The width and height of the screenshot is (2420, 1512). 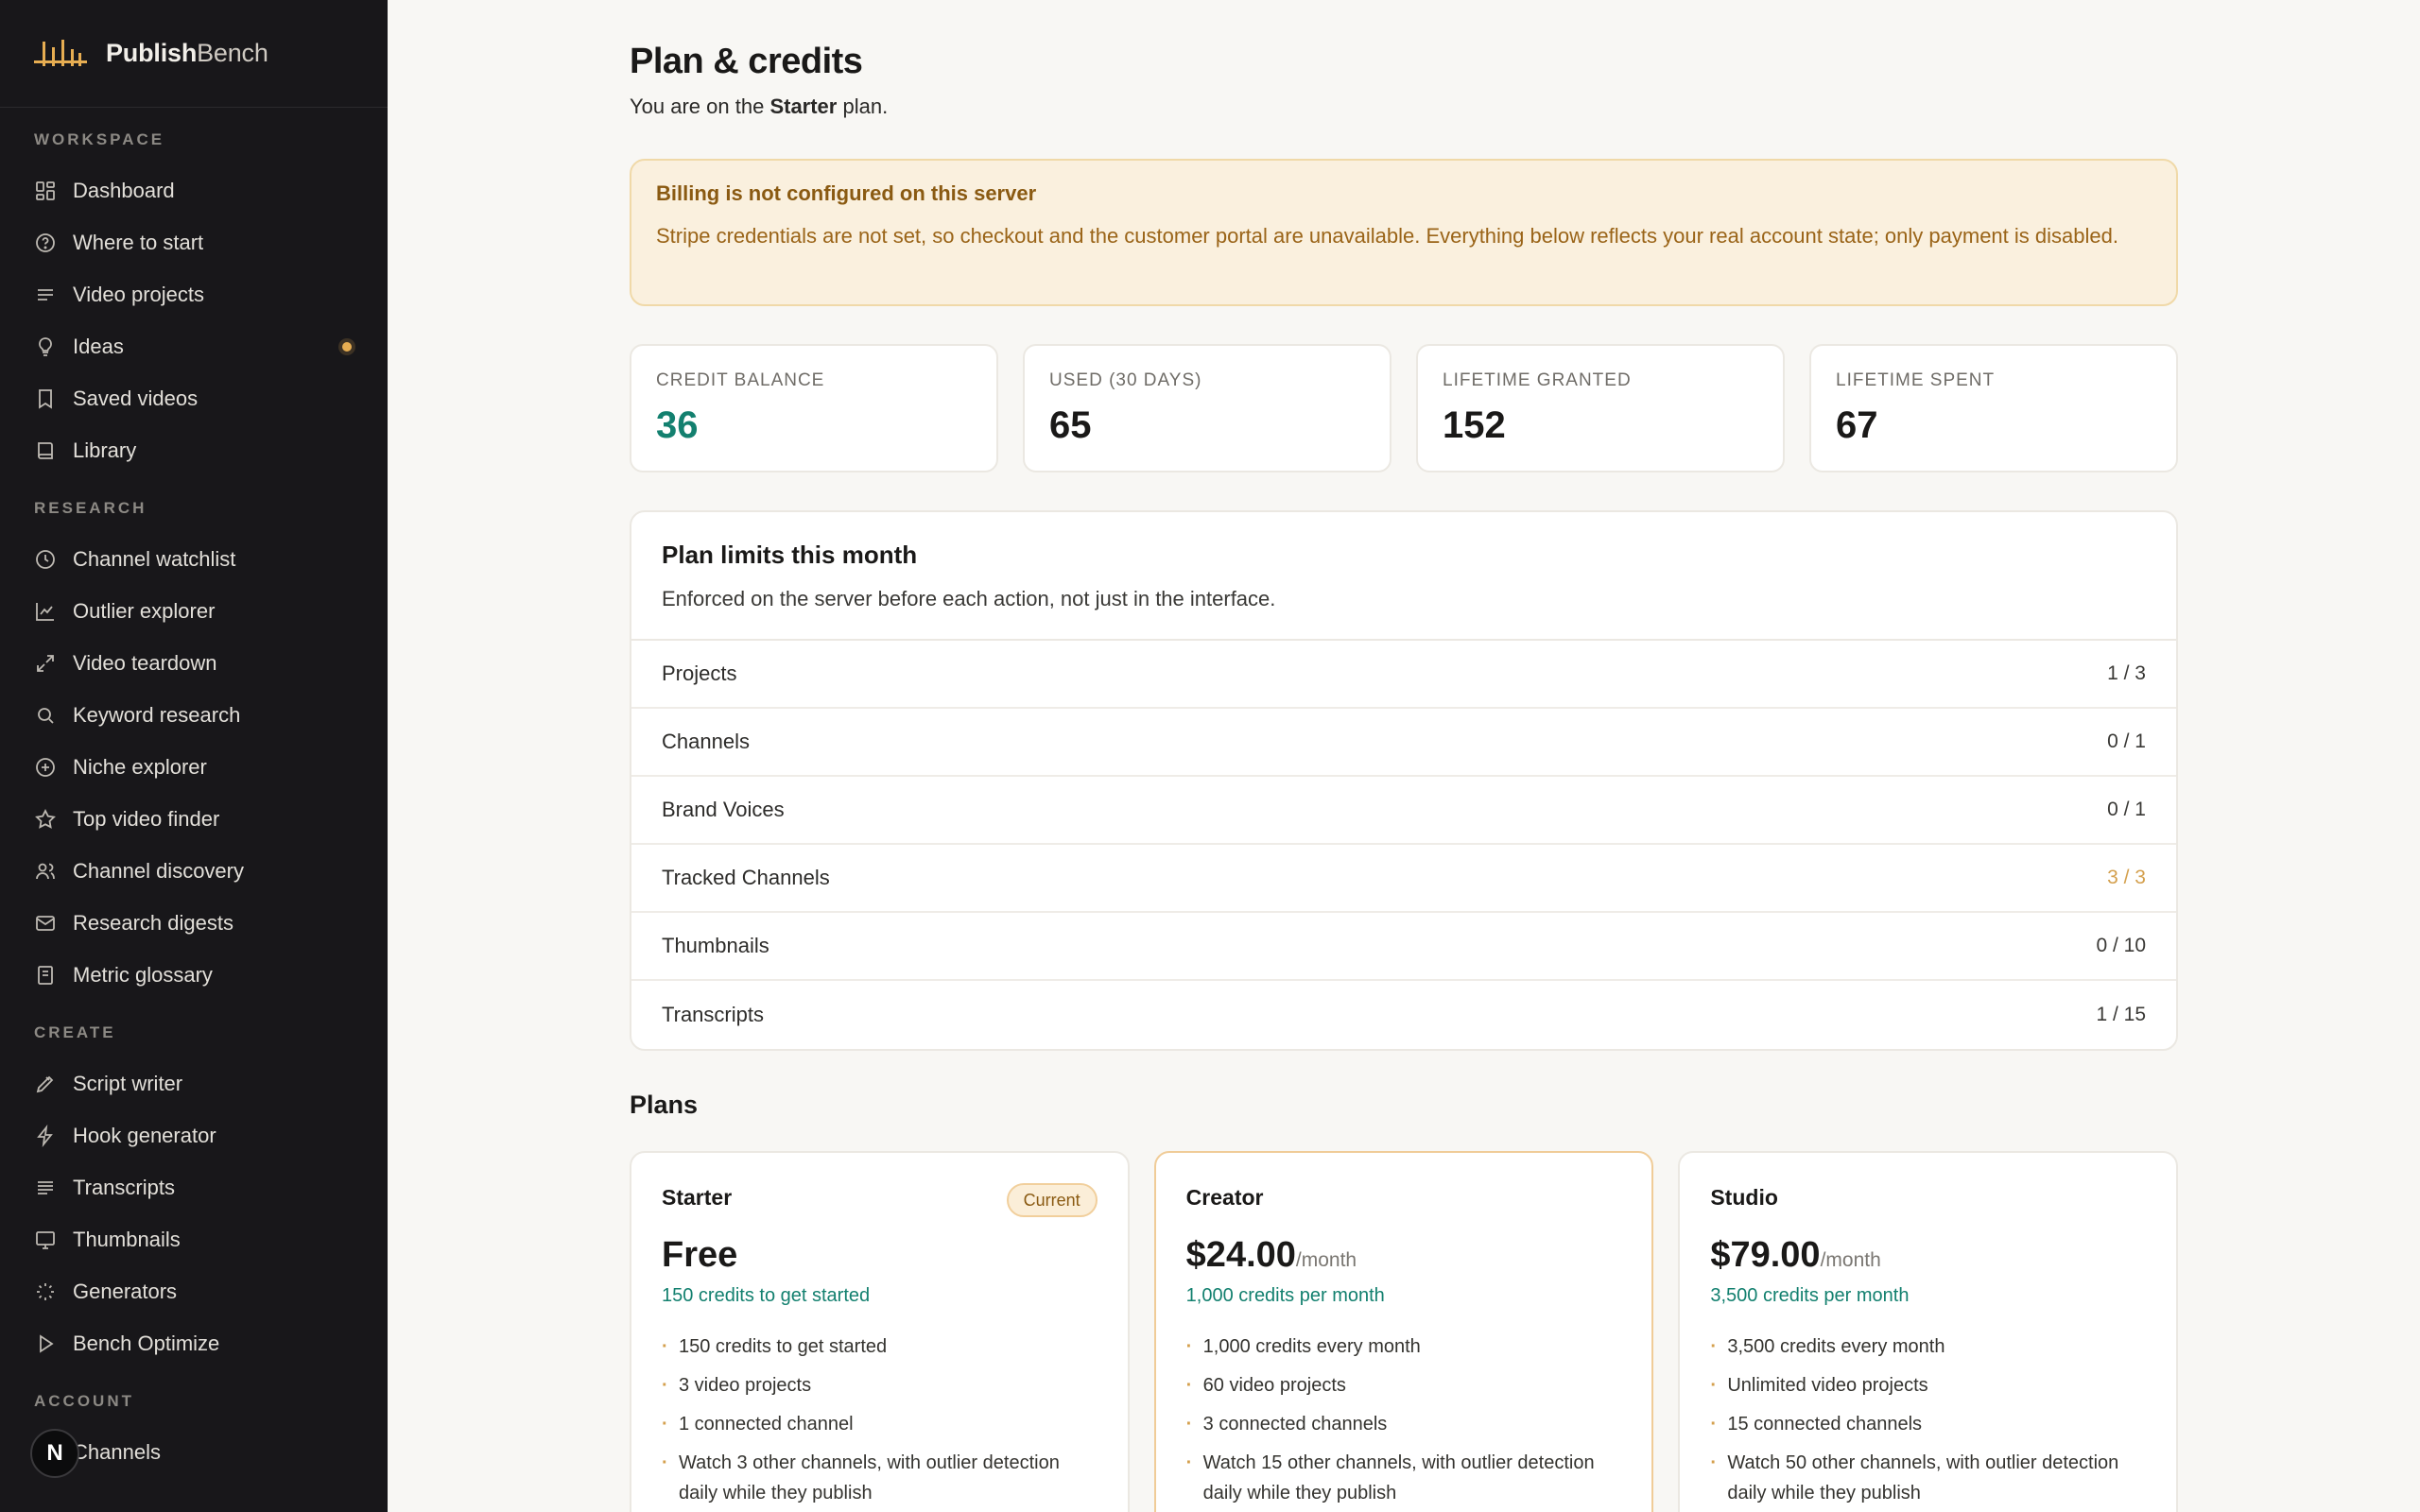 What do you see at coordinates (45, 715) in the screenshot?
I see `search-icon` at bounding box center [45, 715].